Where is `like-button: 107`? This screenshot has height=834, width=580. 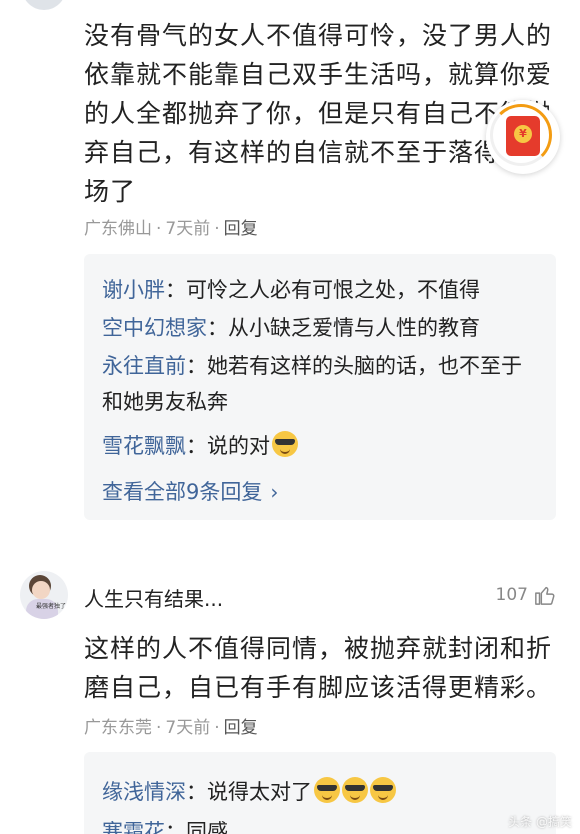 like-button: 107 is located at coordinates (526, 595).